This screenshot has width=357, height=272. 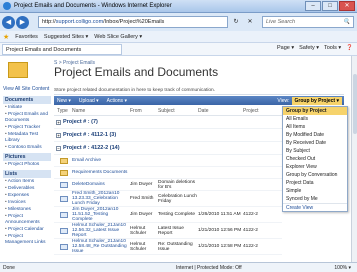 What do you see at coordinates (354, 159) in the screenshot?
I see `vertical-scrollbar` at bounding box center [354, 159].